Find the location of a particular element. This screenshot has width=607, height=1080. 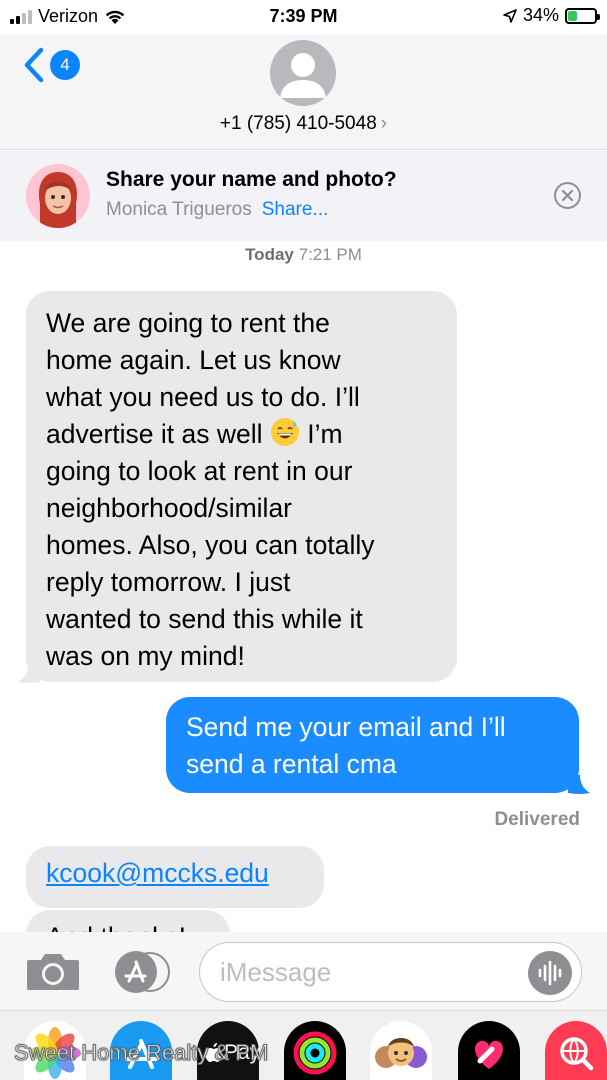

conversation-timestamp: Today 7:21 PM is located at coordinates (303, 255).